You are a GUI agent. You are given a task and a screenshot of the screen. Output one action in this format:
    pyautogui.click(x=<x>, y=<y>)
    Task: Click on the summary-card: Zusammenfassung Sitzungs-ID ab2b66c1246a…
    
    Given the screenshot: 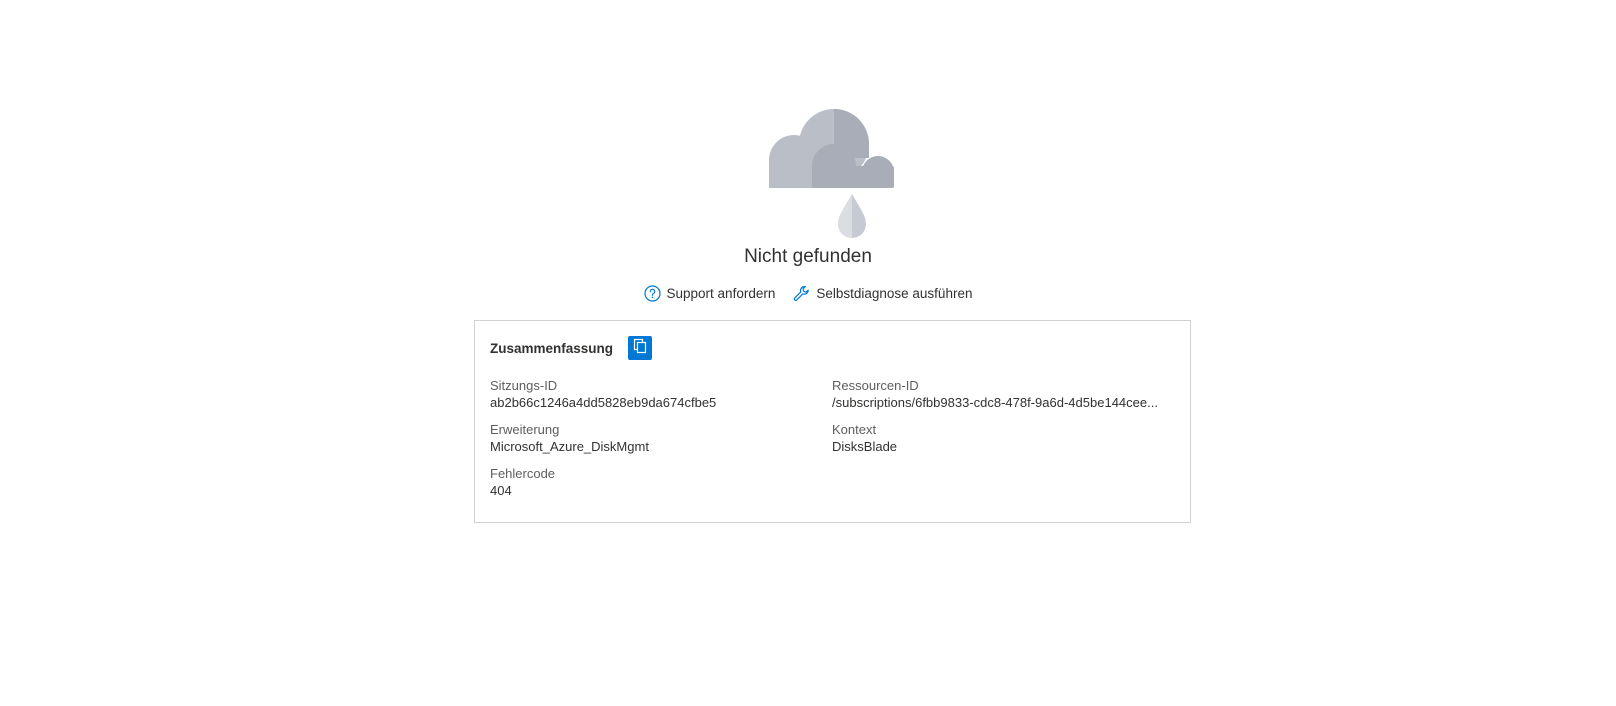 What is the action you would take?
    pyautogui.click(x=832, y=421)
    